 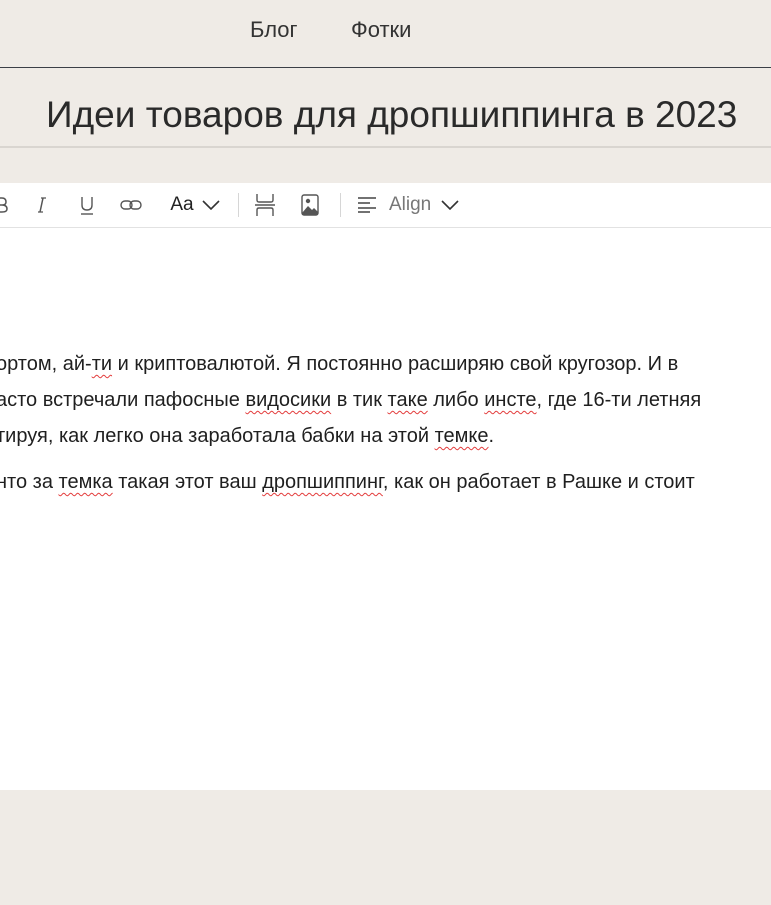 I want to click on bold-icon, so click(x=4, y=205).